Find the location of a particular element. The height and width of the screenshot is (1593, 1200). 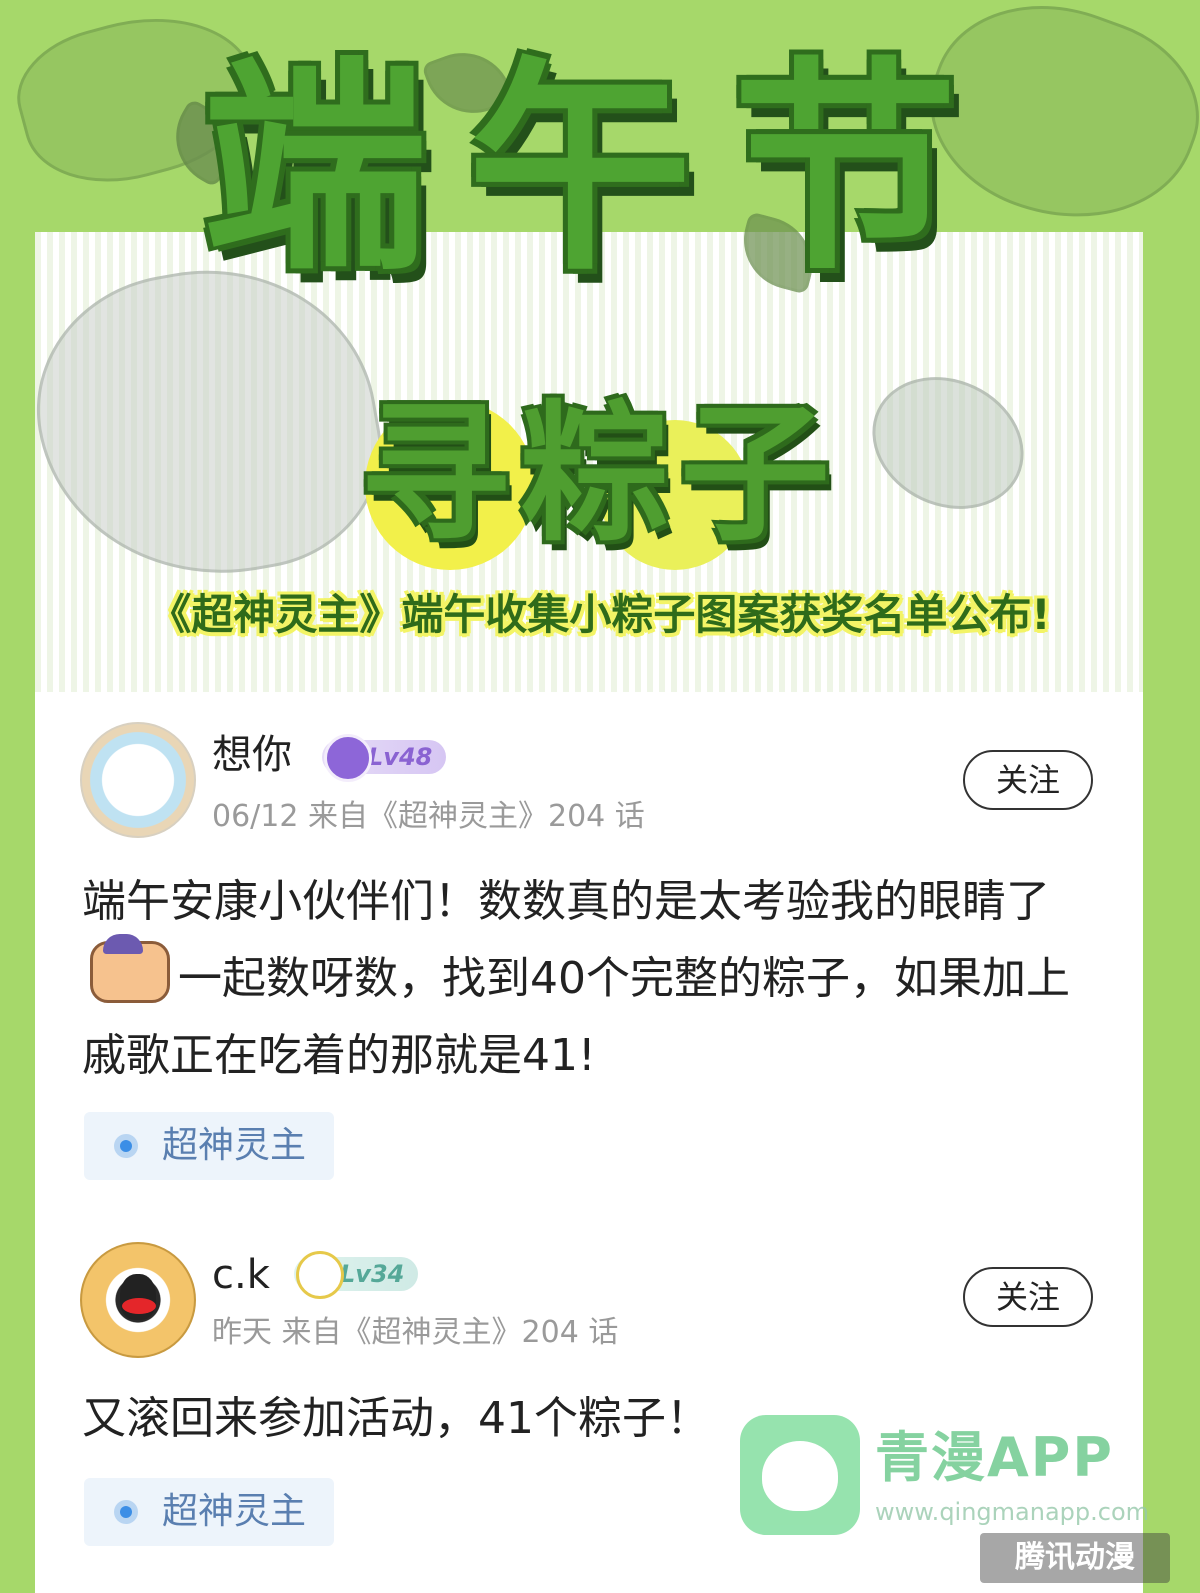

watermark-title: 青漫APP is located at coordinates (994, 1457).